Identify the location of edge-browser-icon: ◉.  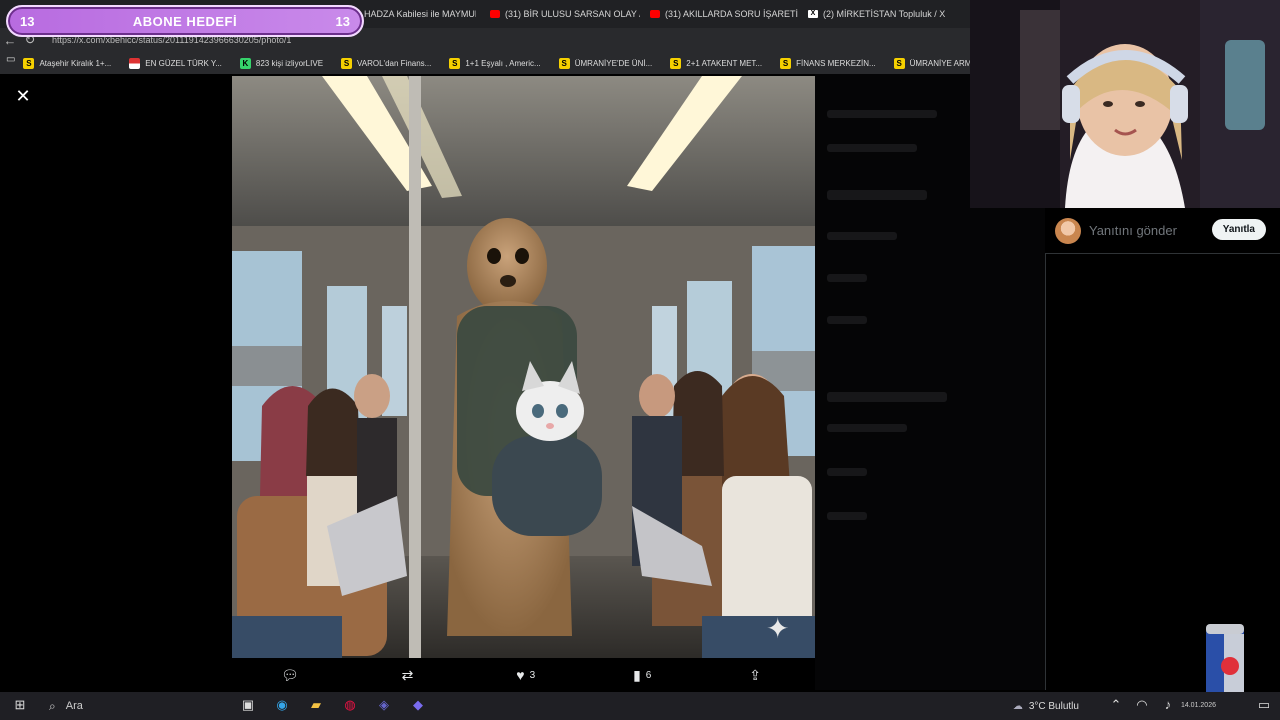
(282, 706).